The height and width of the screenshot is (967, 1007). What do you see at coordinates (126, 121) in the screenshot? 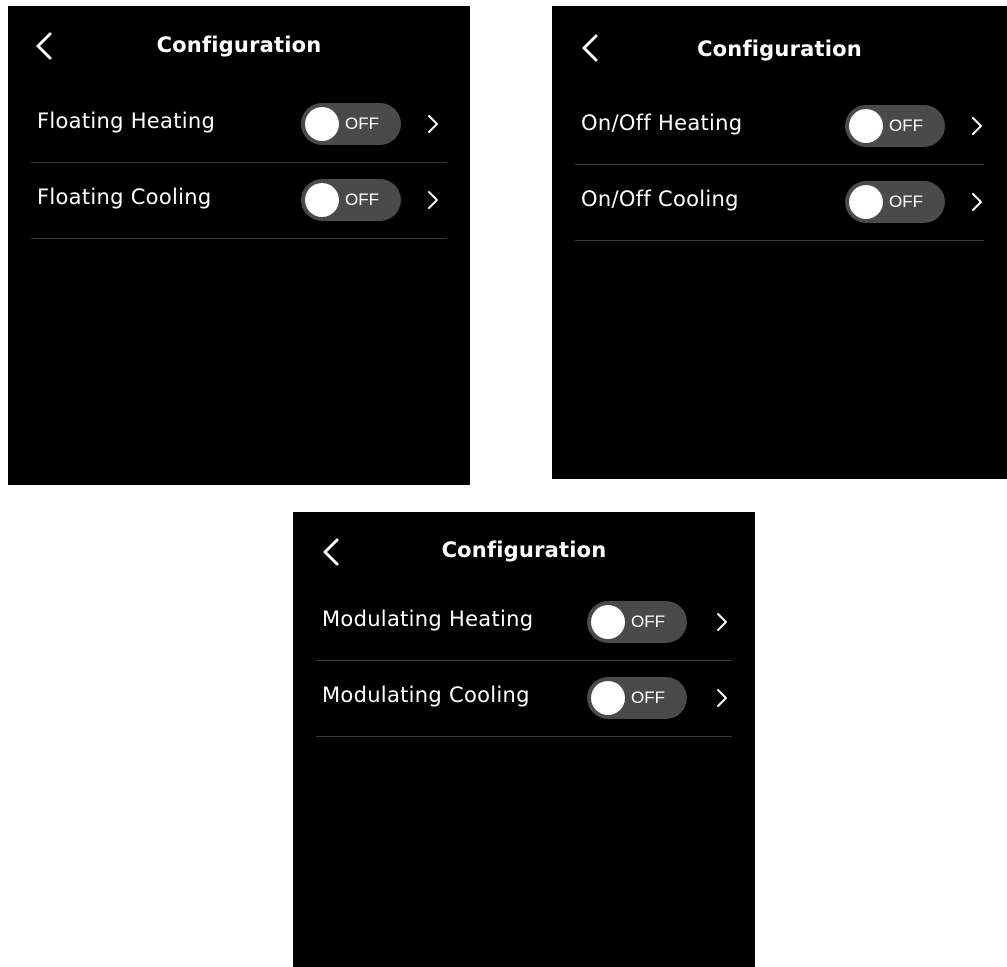
I see `setting-label: Floating Heating` at bounding box center [126, 121].